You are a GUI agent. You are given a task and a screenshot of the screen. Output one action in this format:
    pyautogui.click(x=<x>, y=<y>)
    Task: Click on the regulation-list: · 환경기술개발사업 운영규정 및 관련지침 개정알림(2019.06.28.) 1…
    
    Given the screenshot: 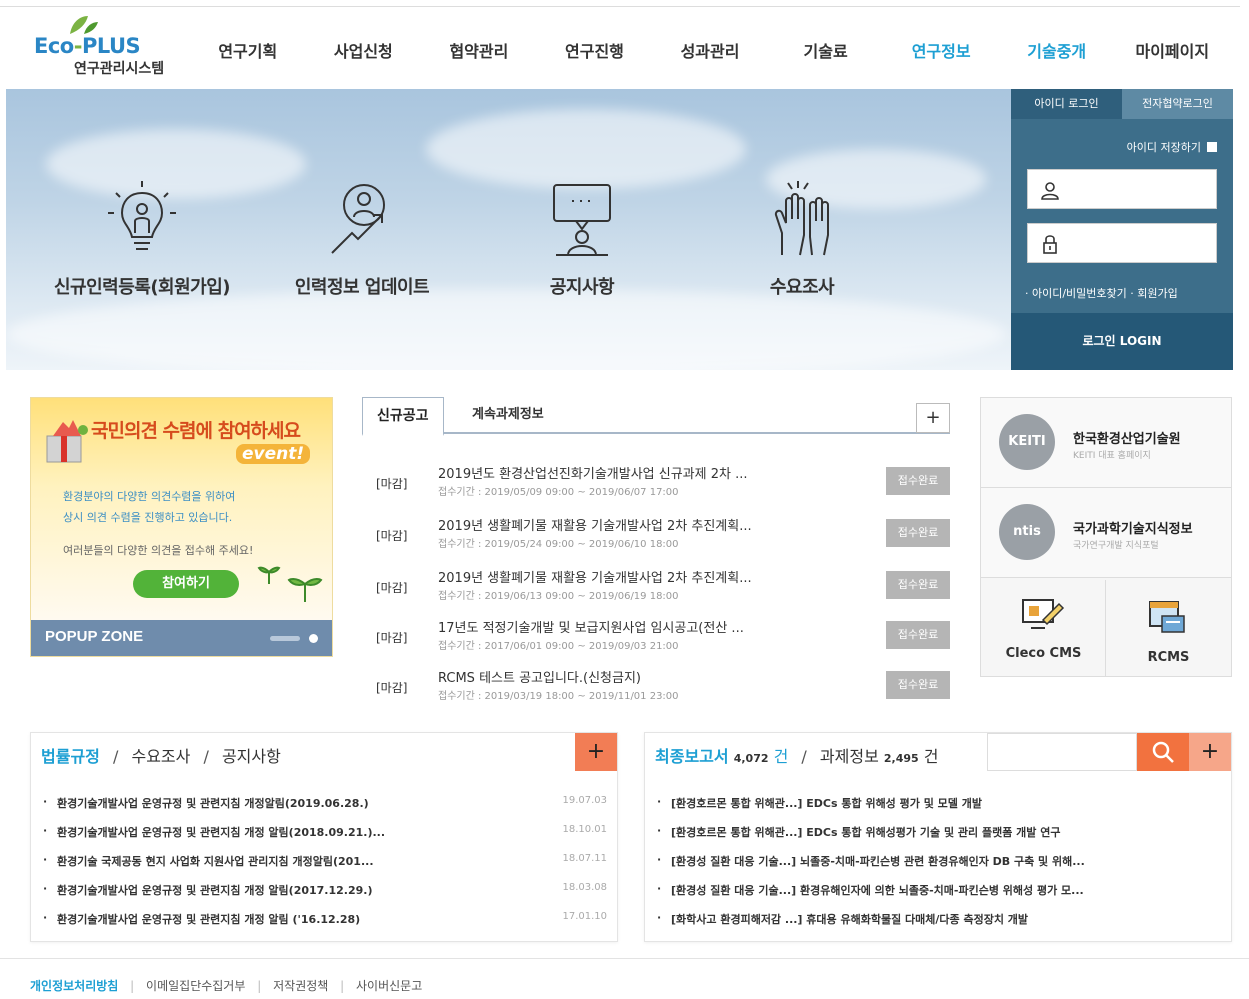 What is the action you would take?
    pyautogui.click(x=325, y=867)
    